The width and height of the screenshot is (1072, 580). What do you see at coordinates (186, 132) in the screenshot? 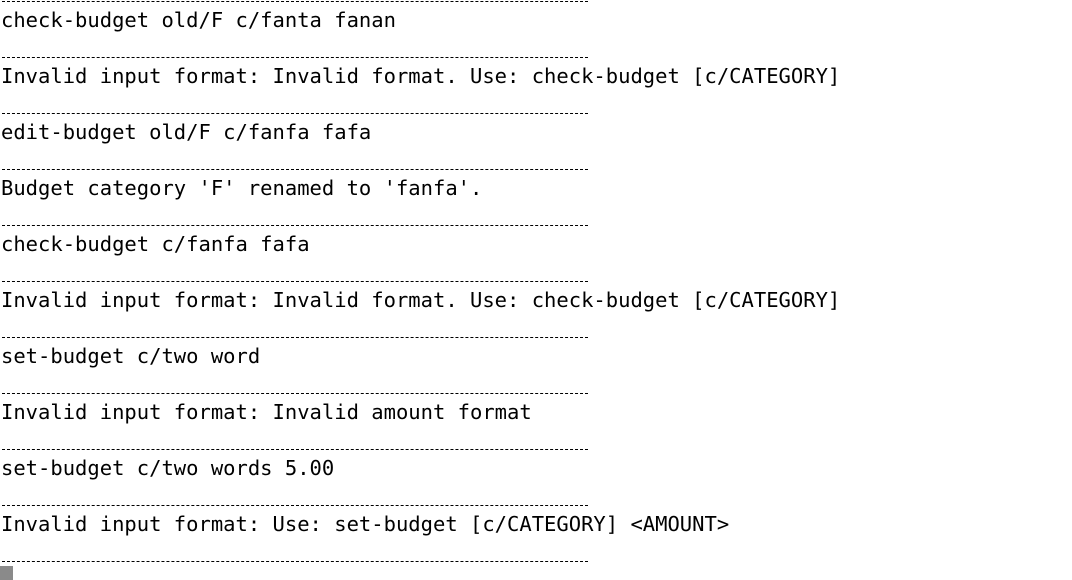
I see `terminal-command-line: edit-budget old/F c/fanfa fafa` at bounding box center [186, 132].